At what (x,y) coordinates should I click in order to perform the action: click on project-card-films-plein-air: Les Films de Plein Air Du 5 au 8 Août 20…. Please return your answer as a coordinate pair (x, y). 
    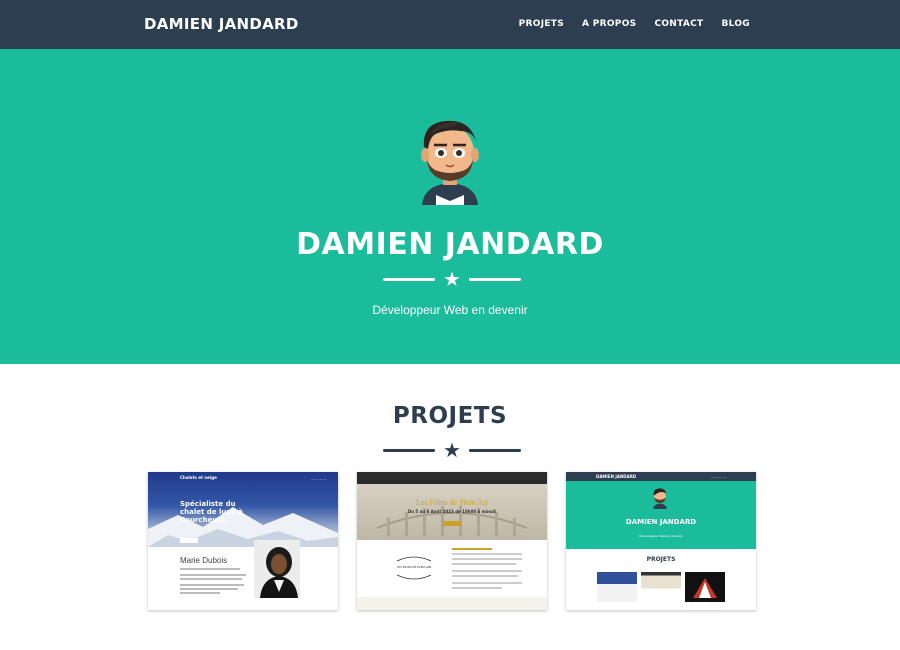
    Looking at the image, I should click on (452, 541).